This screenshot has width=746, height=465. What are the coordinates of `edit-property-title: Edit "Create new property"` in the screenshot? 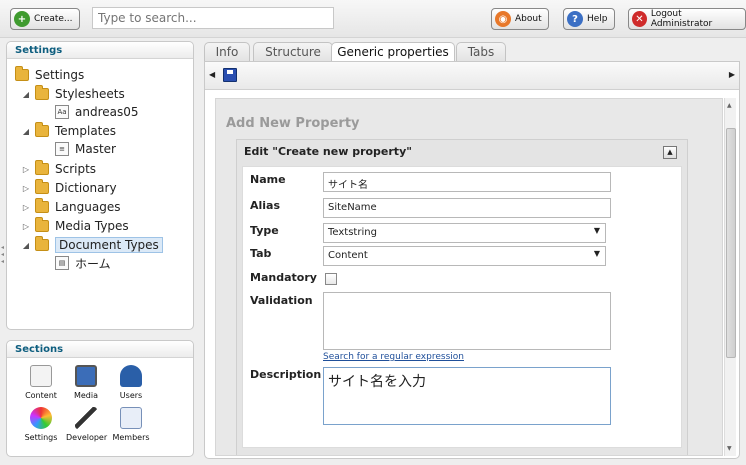 It's located at (328, 151).